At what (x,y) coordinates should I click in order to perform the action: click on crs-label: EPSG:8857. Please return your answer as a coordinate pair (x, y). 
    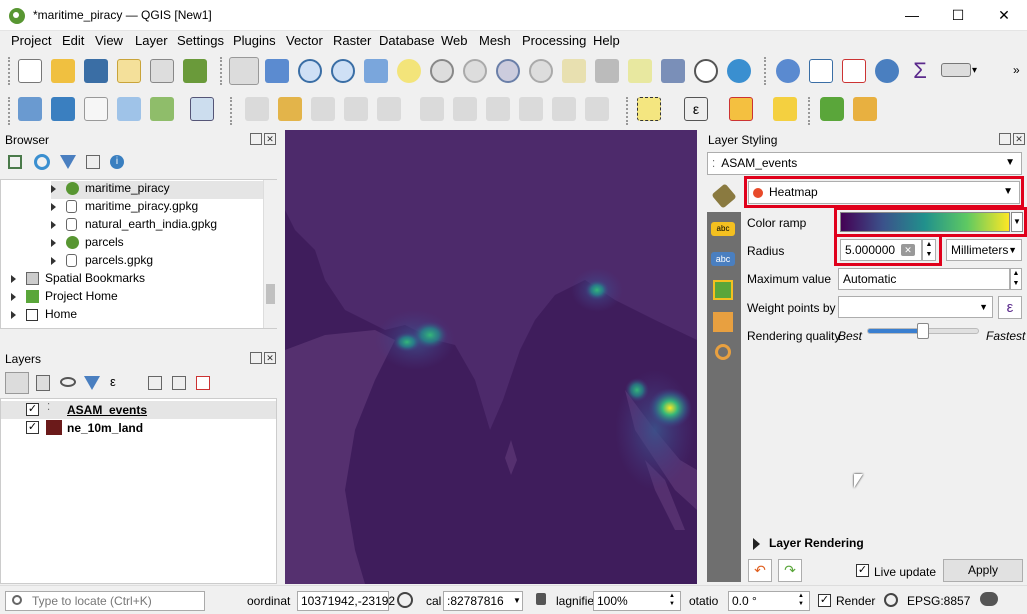
    Looking at the image, I should click on (938, 601).